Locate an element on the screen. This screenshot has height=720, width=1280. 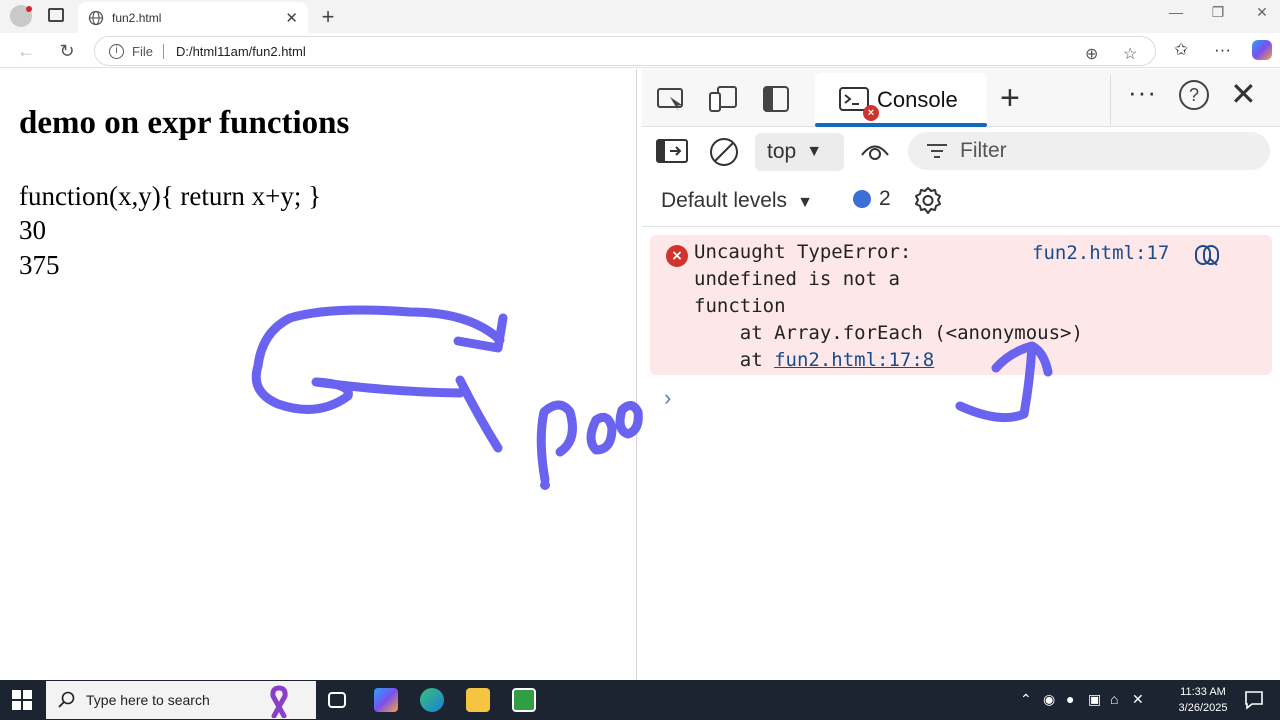
tab-console: × Console is located at coordinates (901, 100).